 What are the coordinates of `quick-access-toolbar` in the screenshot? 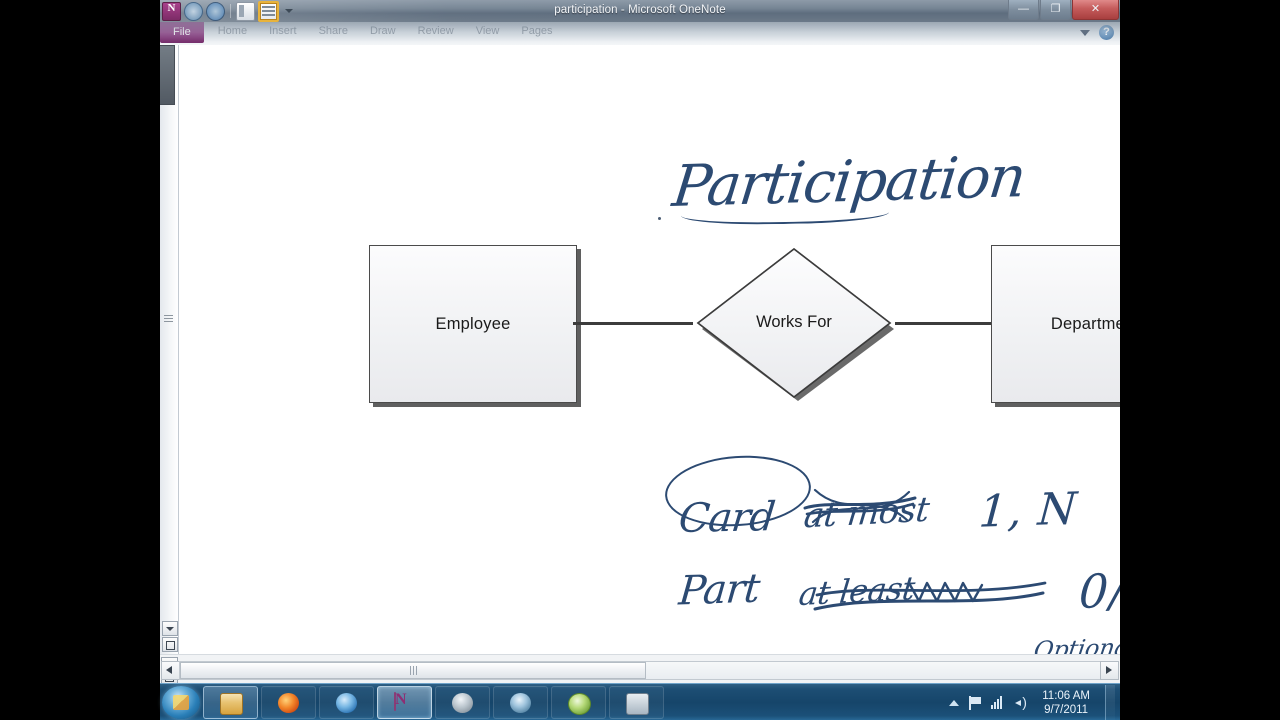 It's located at (227, 11).